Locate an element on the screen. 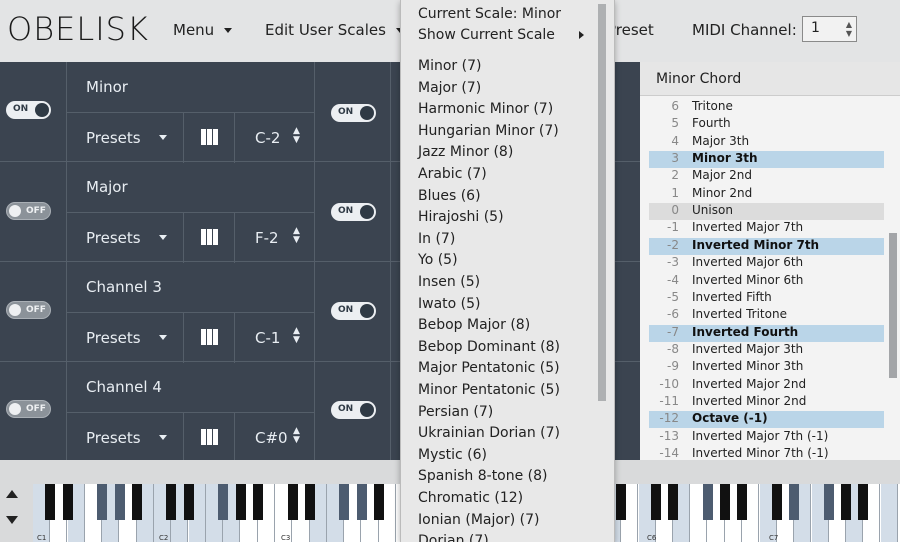 The image size is (900, 542). interval-row: -10 Inverted Major 2nd is located at coordinates (766, 385).